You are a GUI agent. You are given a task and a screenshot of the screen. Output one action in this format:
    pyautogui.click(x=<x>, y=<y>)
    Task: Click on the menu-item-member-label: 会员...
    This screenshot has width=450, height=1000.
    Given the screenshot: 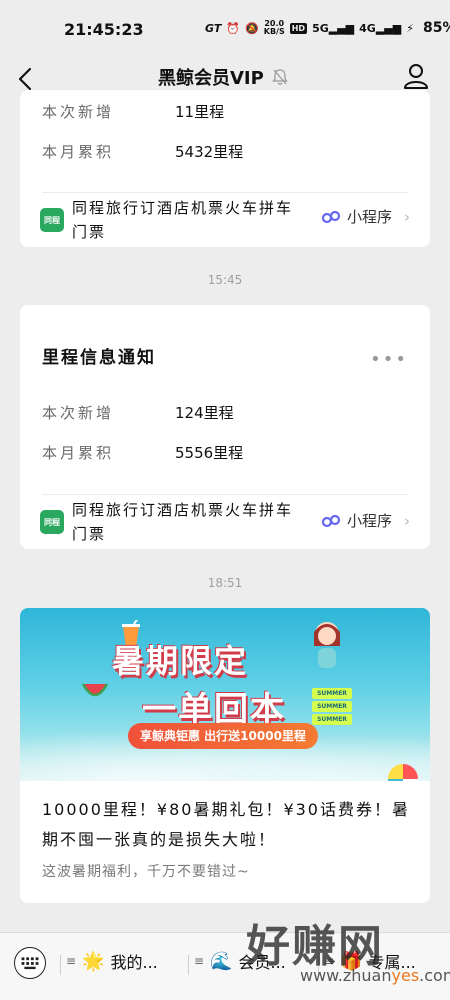 What is the action you would take?
    pyautogui.click(x=262, y=962)
    